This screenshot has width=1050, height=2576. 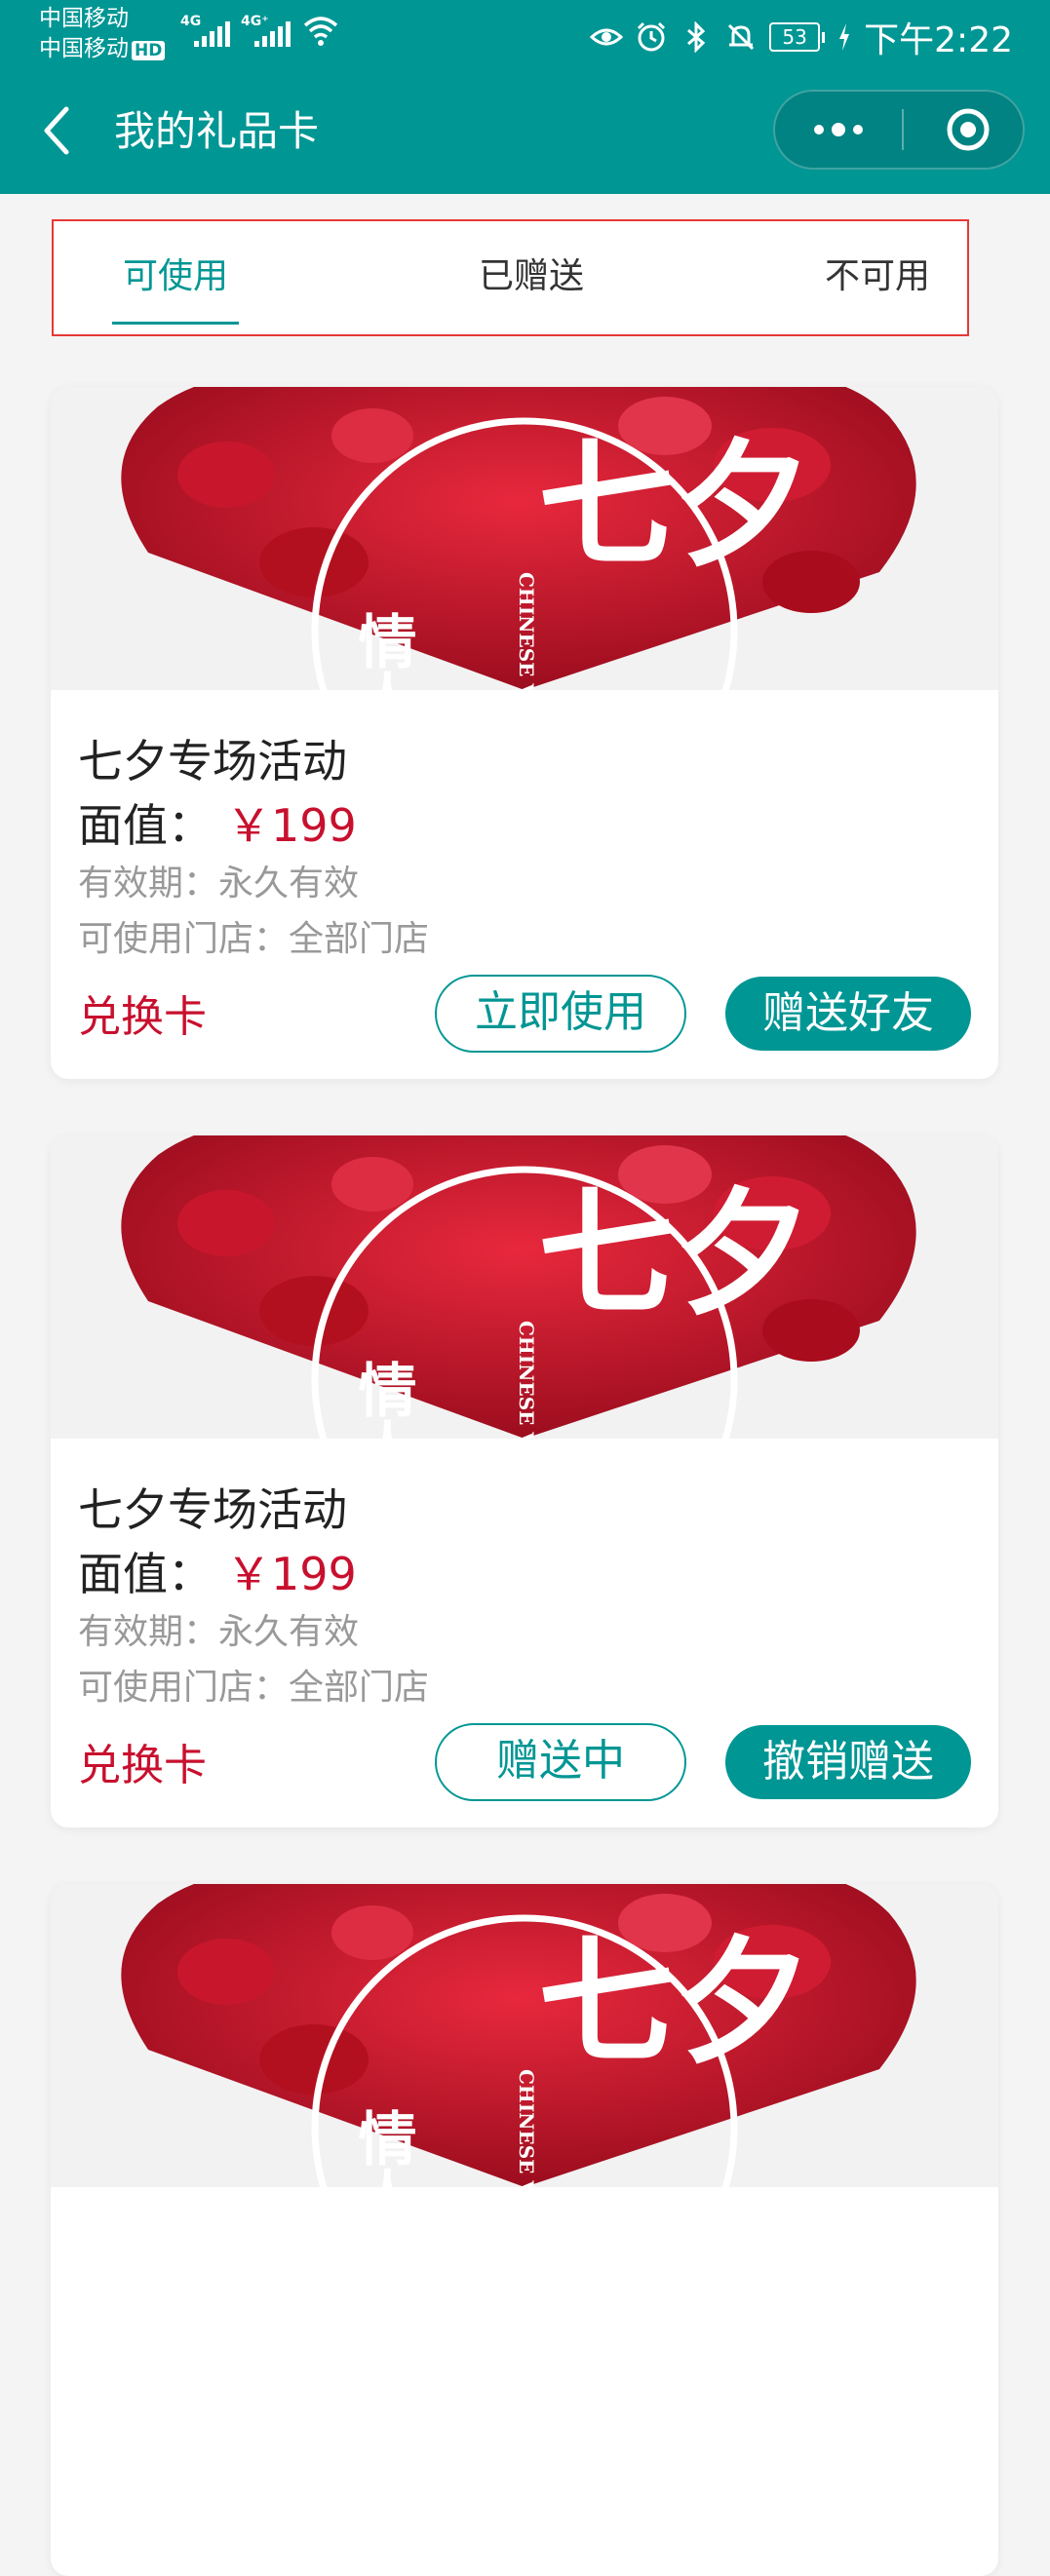 I want to click on chevron-left-icon, so click(x=57, y=130).